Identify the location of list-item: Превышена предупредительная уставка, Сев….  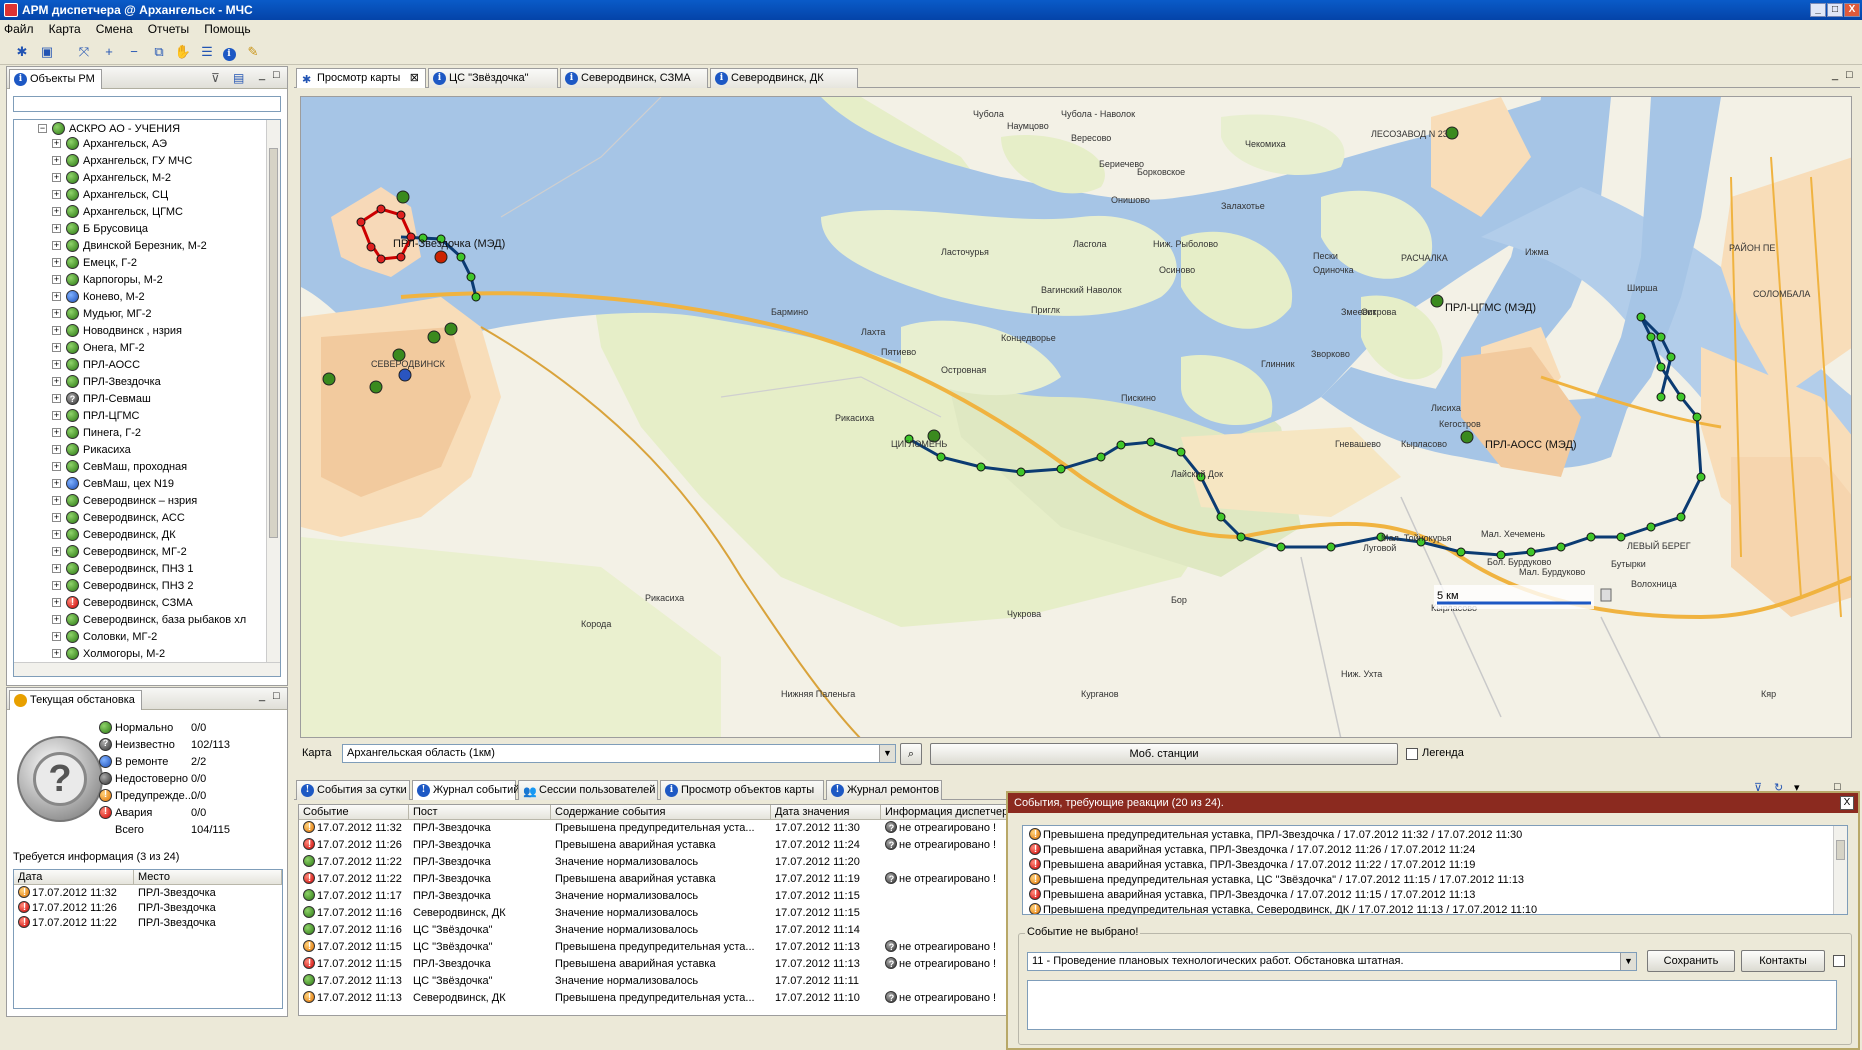
(1429, 908).